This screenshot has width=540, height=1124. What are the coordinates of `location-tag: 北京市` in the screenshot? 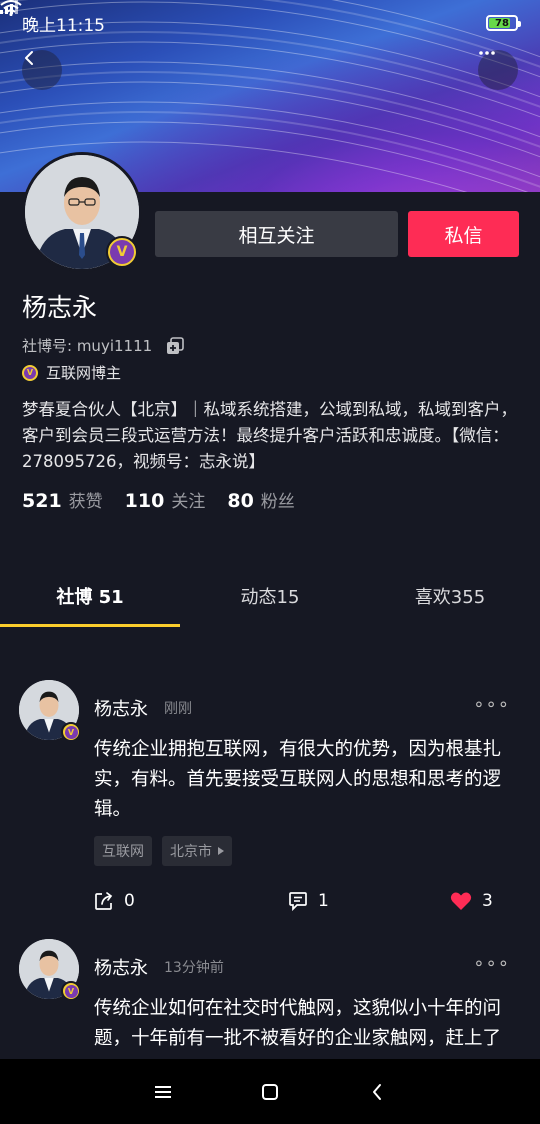 It's located at (197, 851).